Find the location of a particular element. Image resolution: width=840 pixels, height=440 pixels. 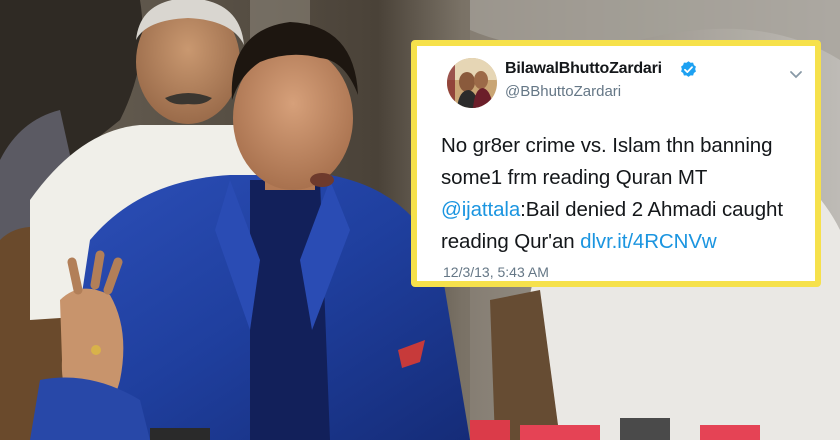

tweet-line: reading Qur'an dlvr.it/4RCNVw is located at coordinates (626, 242).